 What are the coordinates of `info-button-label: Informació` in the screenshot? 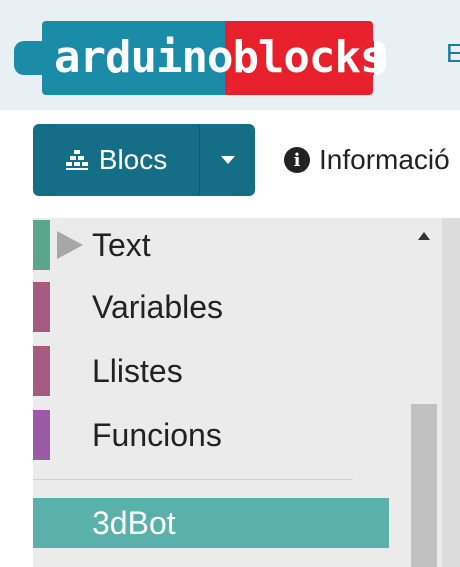 It's located at (384, 159).